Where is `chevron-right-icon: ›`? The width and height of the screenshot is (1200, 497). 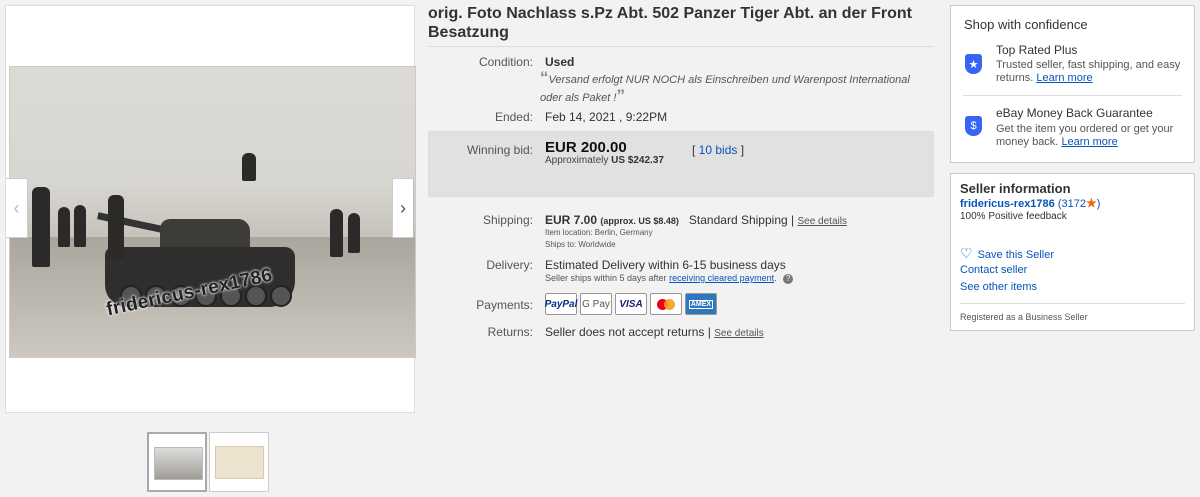 chevron-right-icon: › is located at coordinates (403, 207).